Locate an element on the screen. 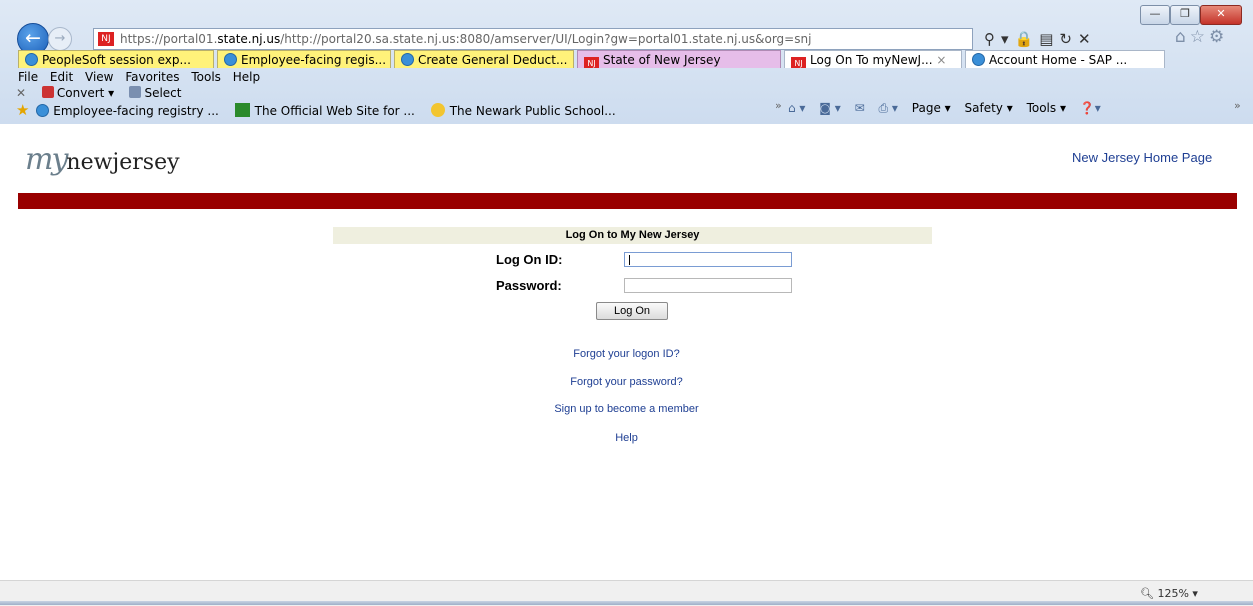 Image resolution: width=1253 pixels, height=606 pixels. forgot-password-link: Forgot your password? is located at coordinates (626, 382).